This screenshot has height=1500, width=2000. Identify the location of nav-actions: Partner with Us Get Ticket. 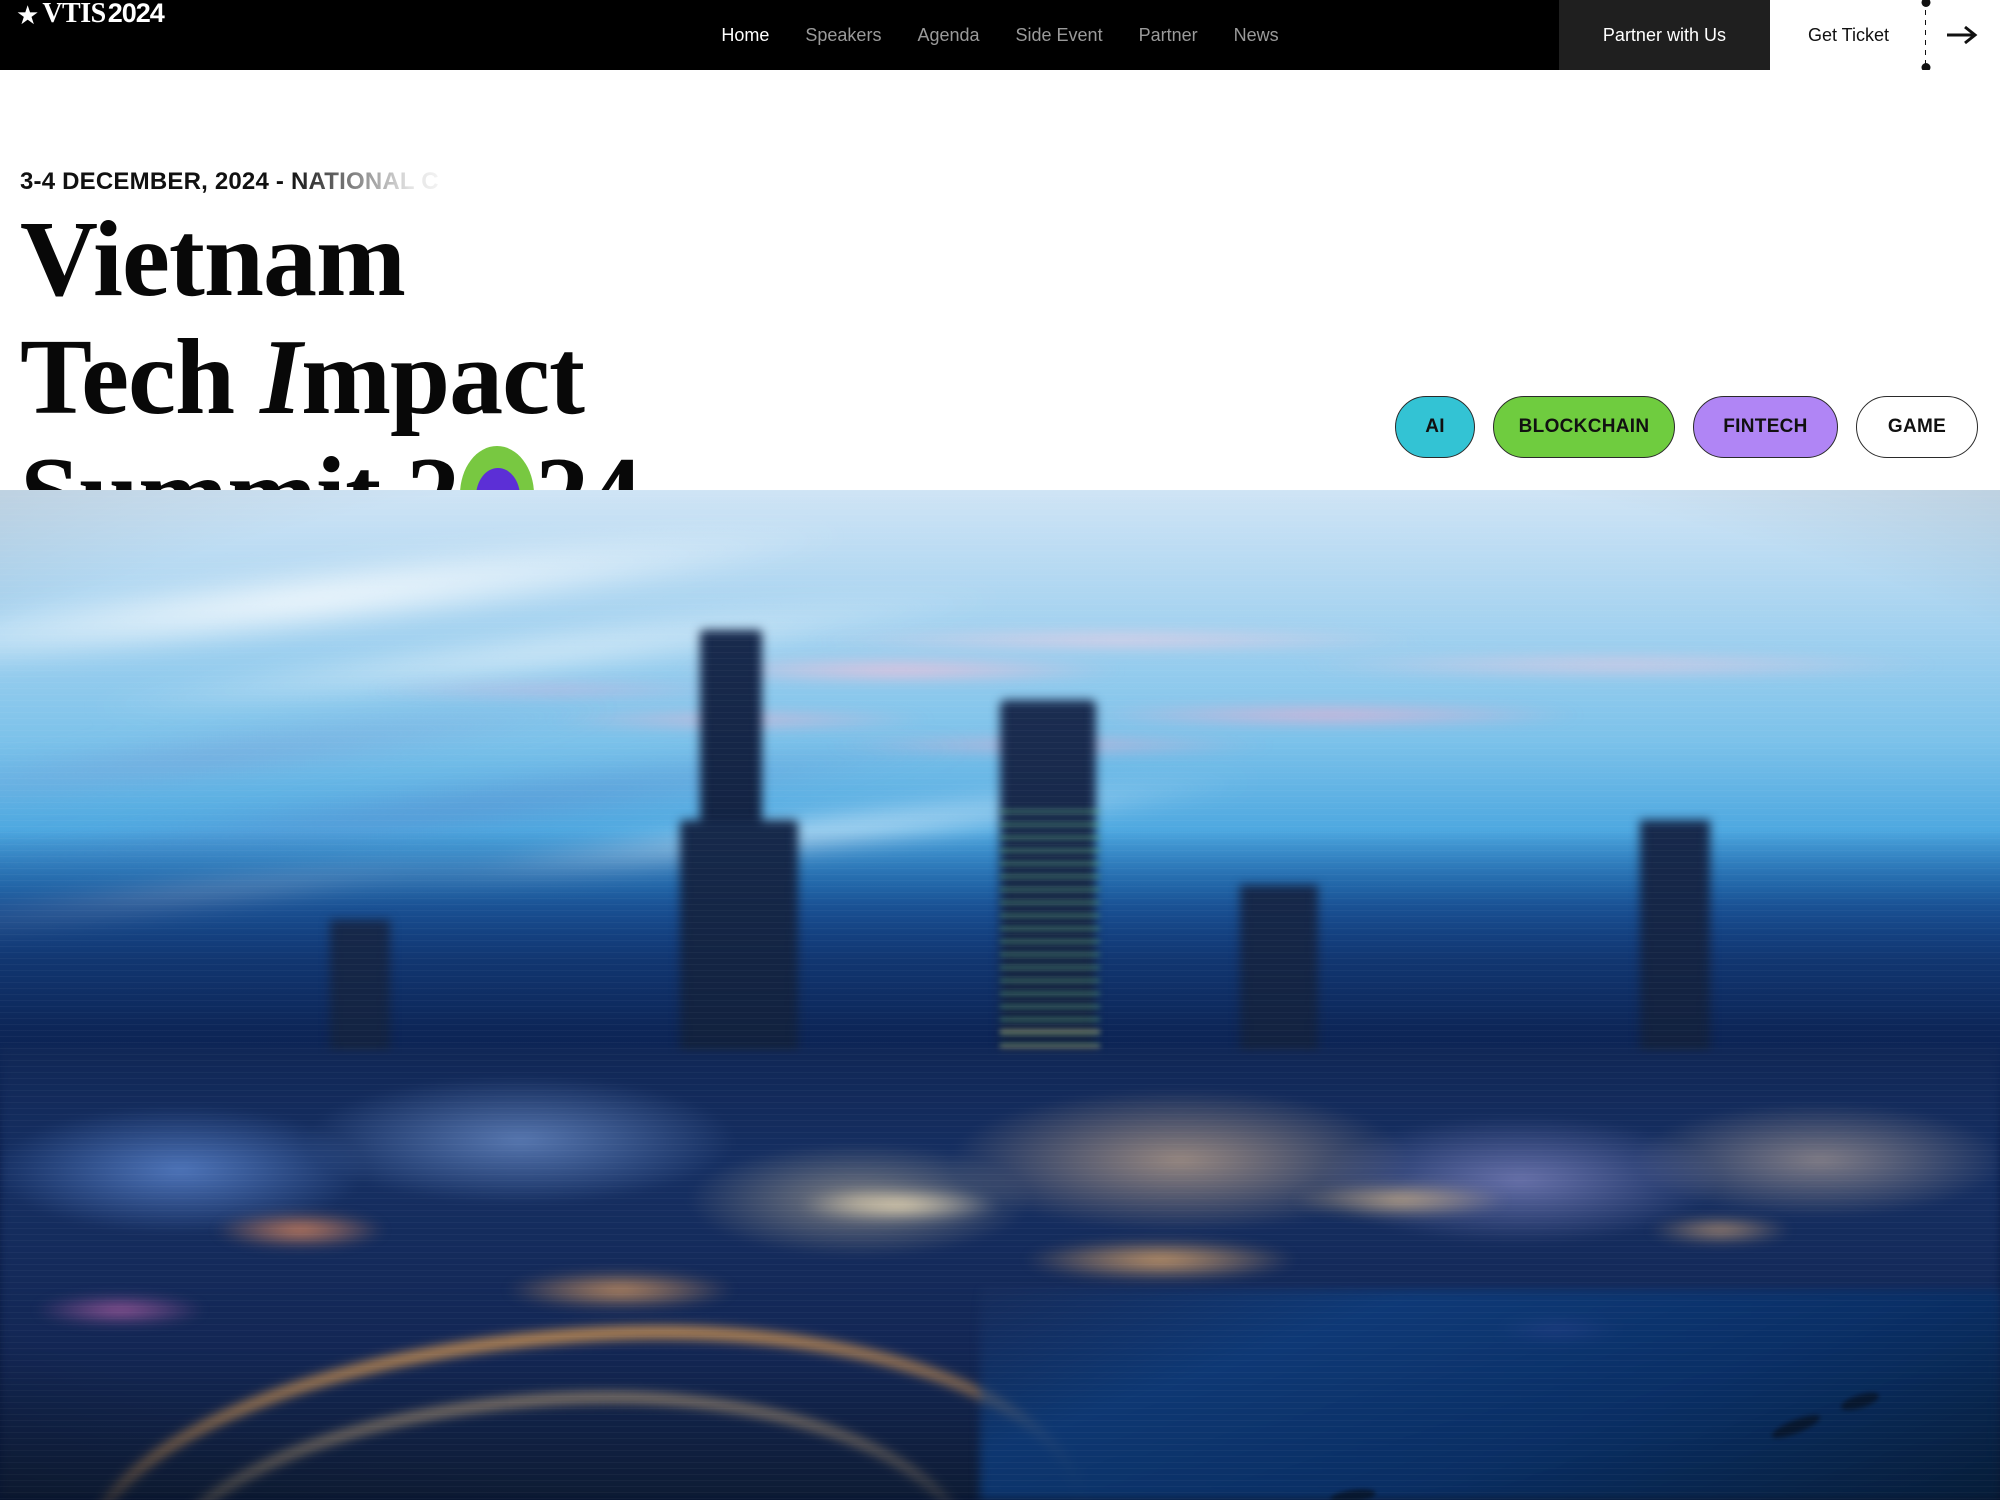
(1779, 35).